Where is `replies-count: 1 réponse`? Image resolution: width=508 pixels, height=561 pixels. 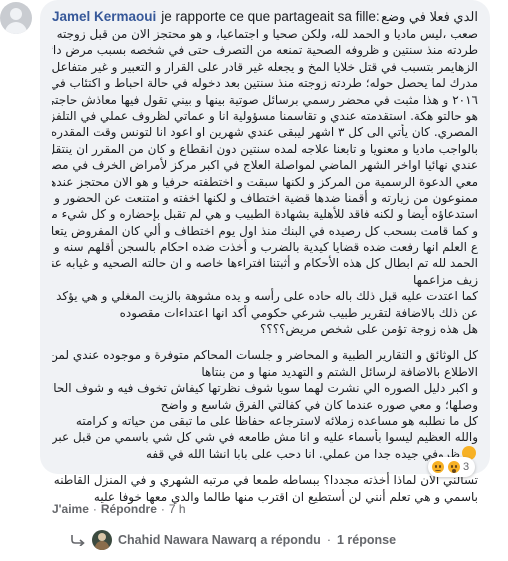
replies-count: 1 réponse is located at coordinates (366, 540).